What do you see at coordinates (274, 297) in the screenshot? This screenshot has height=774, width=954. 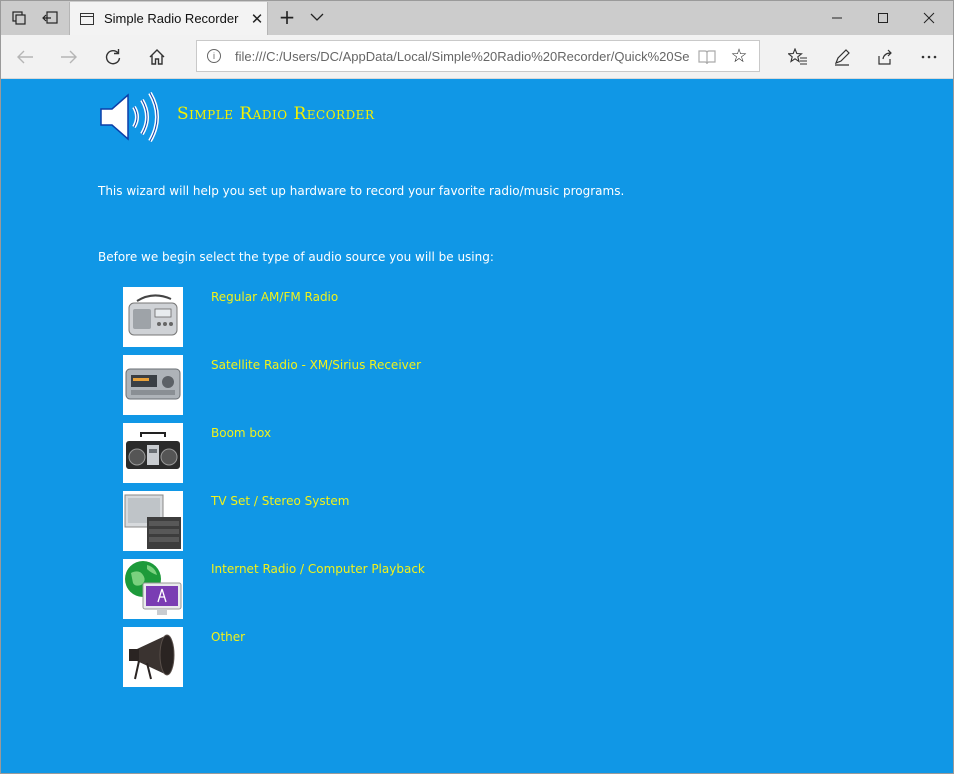 I see `source-link-am-fm: Regular AM/FM Radio` at bounding box center [274, 297].